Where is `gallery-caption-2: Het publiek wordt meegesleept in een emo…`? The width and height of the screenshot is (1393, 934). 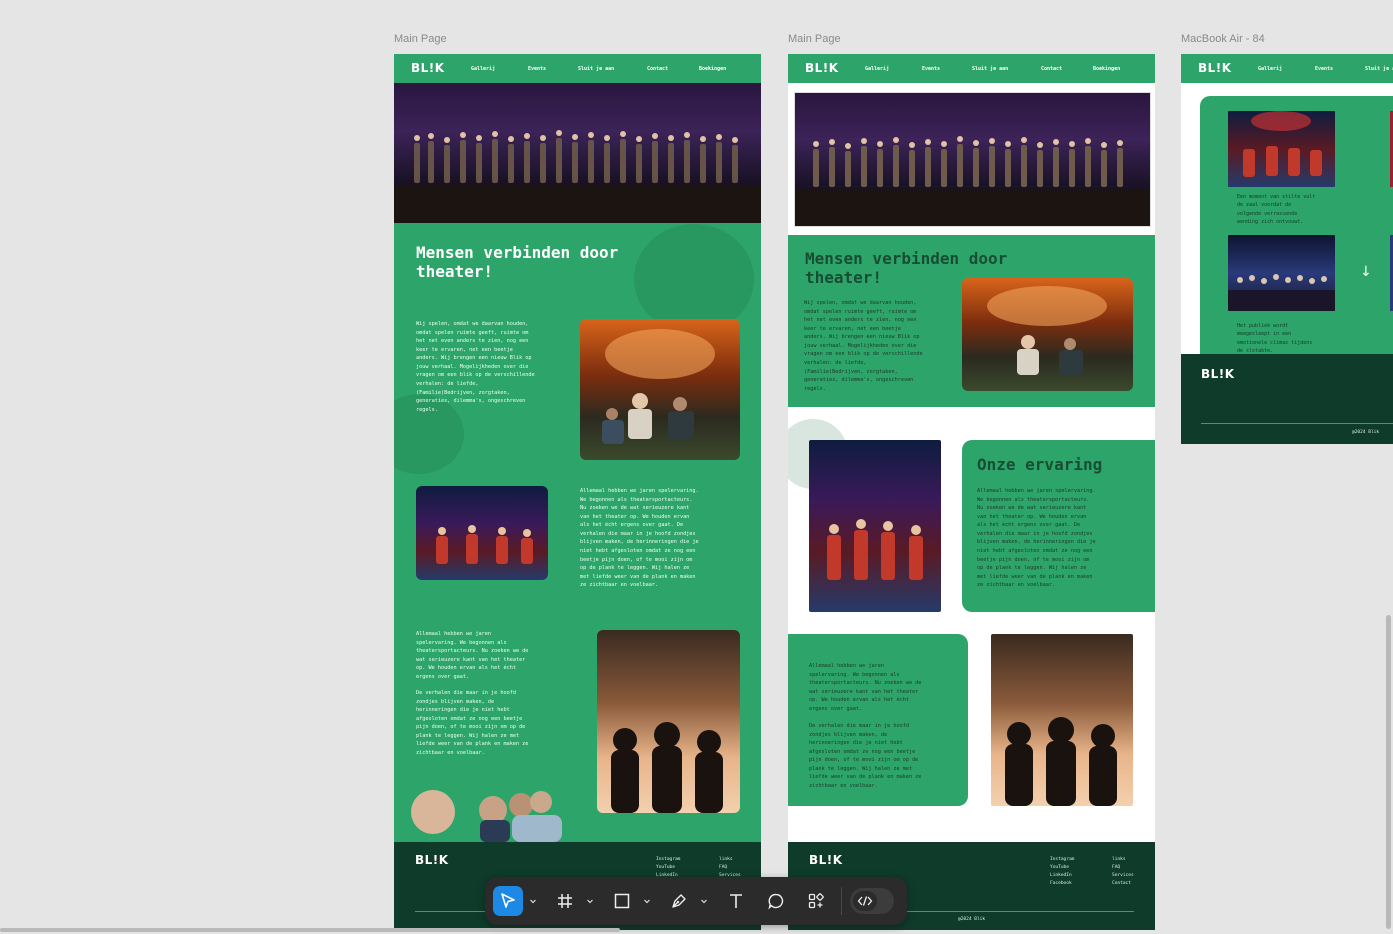 gallery-caption-2: Het publiek wordt meegesleept in een emo… is located at coordinates (1275, 338).